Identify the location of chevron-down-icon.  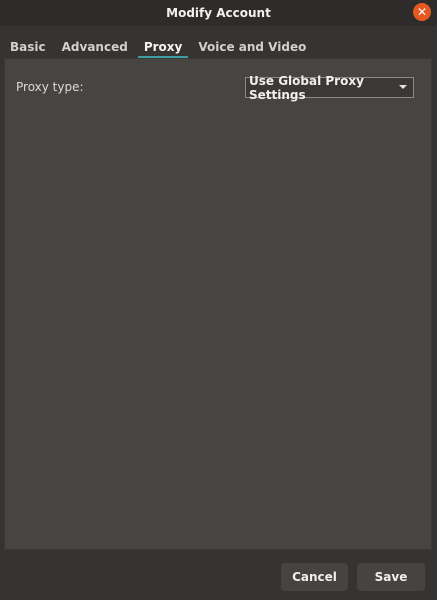
(403, 87).